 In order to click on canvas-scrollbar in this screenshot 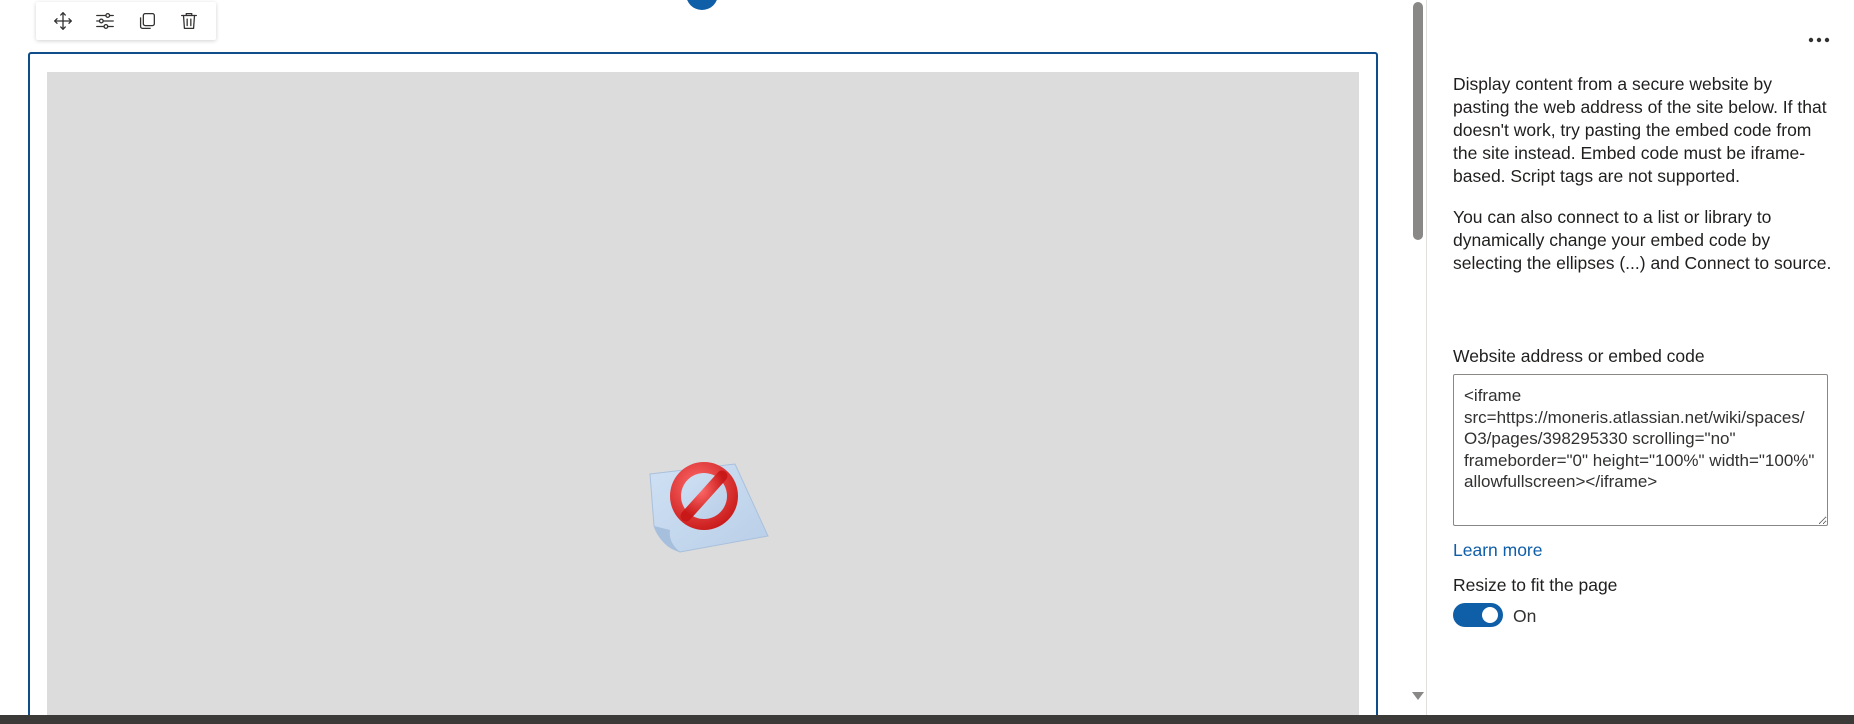, I will do `click(1418, 357)`.